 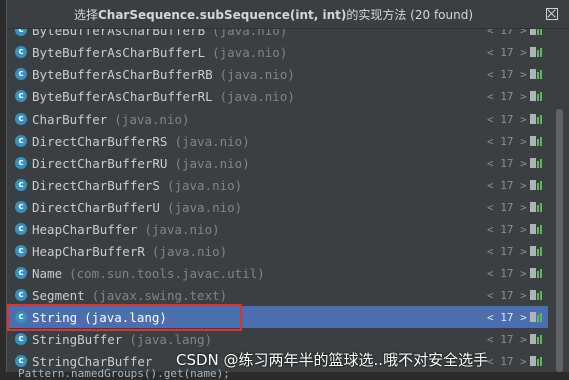 I want to click on item-class-name: Segment, so click(x=58, y=295).